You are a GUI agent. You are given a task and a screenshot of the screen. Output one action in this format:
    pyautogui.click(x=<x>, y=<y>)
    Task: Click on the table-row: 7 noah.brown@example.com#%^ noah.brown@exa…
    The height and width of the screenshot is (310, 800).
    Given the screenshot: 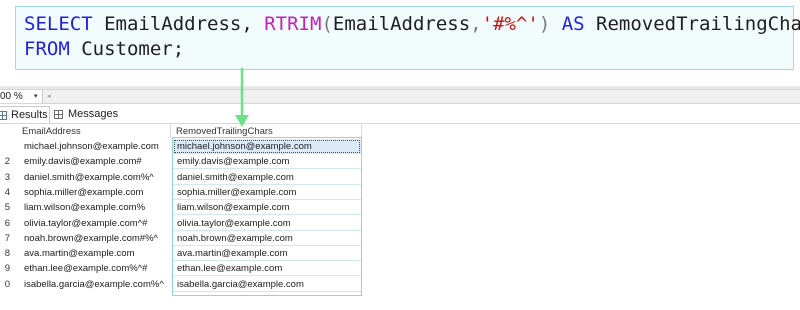 What is the action you would take?
    pyautogui.click(x=181, y=238)
    